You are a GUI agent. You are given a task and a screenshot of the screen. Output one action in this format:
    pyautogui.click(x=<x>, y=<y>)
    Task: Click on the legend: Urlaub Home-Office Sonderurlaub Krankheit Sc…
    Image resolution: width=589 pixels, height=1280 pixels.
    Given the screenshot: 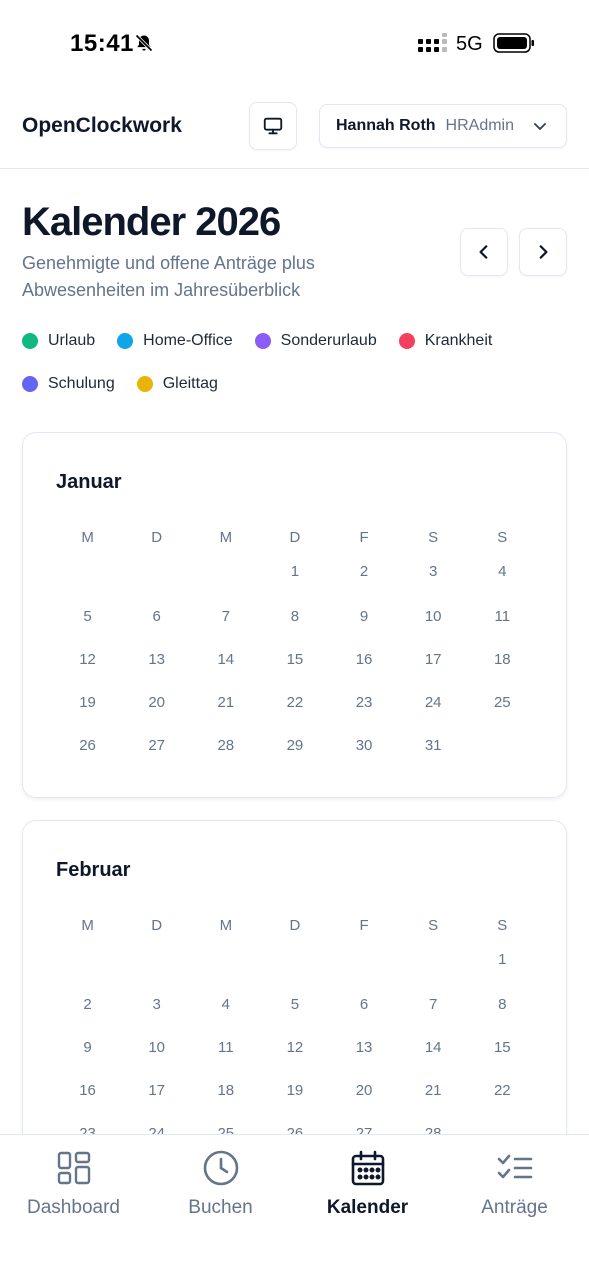 What is the action you would take?
    pyautogui.click(x=294, y=362)
    